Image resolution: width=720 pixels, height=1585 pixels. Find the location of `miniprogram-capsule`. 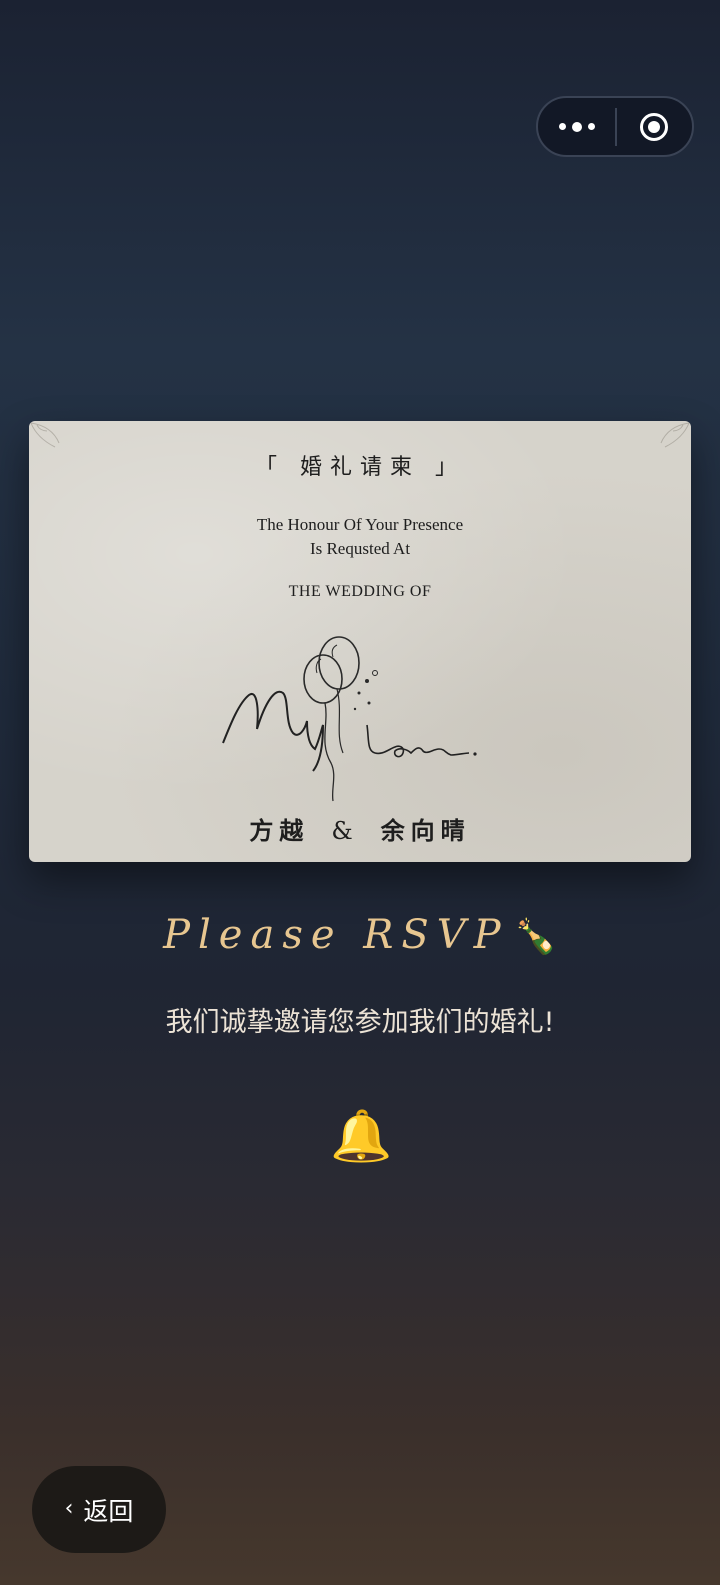

miniprogram-capsule is located at coordinates (615, 126).